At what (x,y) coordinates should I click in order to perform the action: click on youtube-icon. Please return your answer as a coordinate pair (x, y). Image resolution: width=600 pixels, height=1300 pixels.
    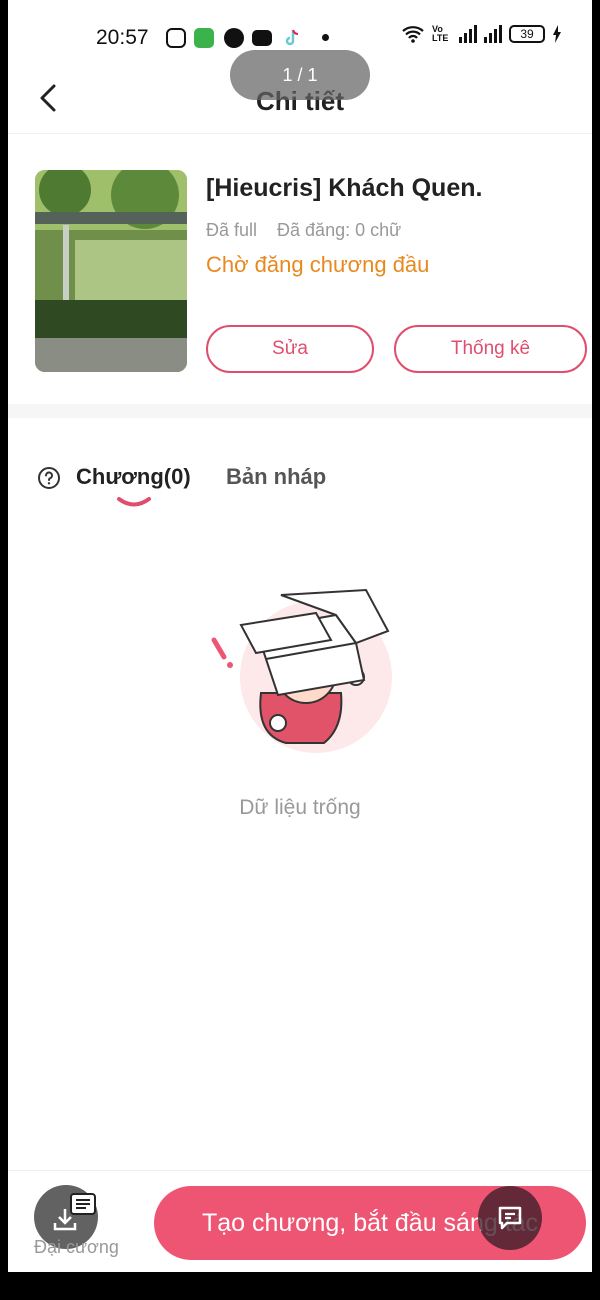
    Looking at the image, I should click on (262, 38).